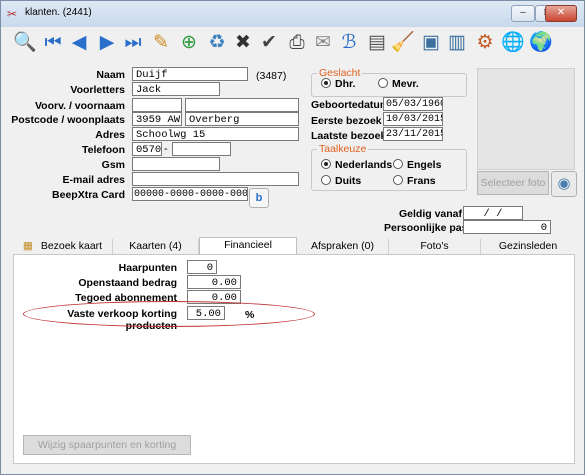 This screenshot has height=475, width=585. What do you see at coordinates (421, 181) in the screenshot?
I see `radio-frans-label: Frans` at bounding box center [421, 181].